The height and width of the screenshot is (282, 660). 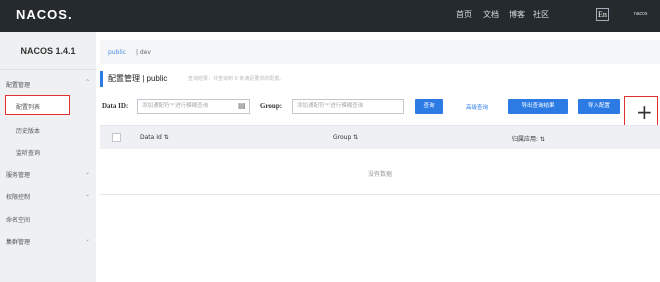 I want to click on column-header-group: Group ⇅, so click(x=345, y=137).